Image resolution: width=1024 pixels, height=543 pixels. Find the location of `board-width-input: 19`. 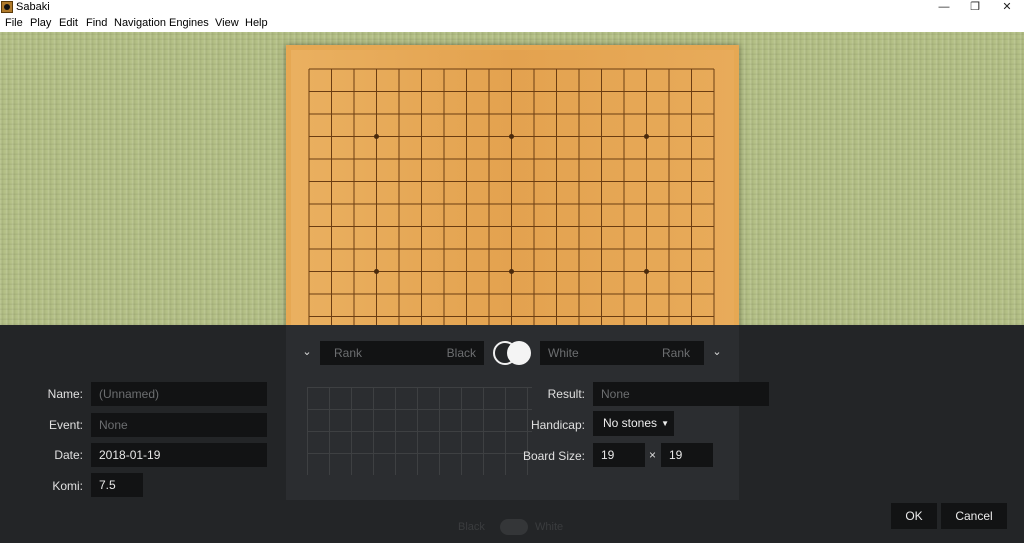

board-width-input: 19 is located at coordinates (619, 455).